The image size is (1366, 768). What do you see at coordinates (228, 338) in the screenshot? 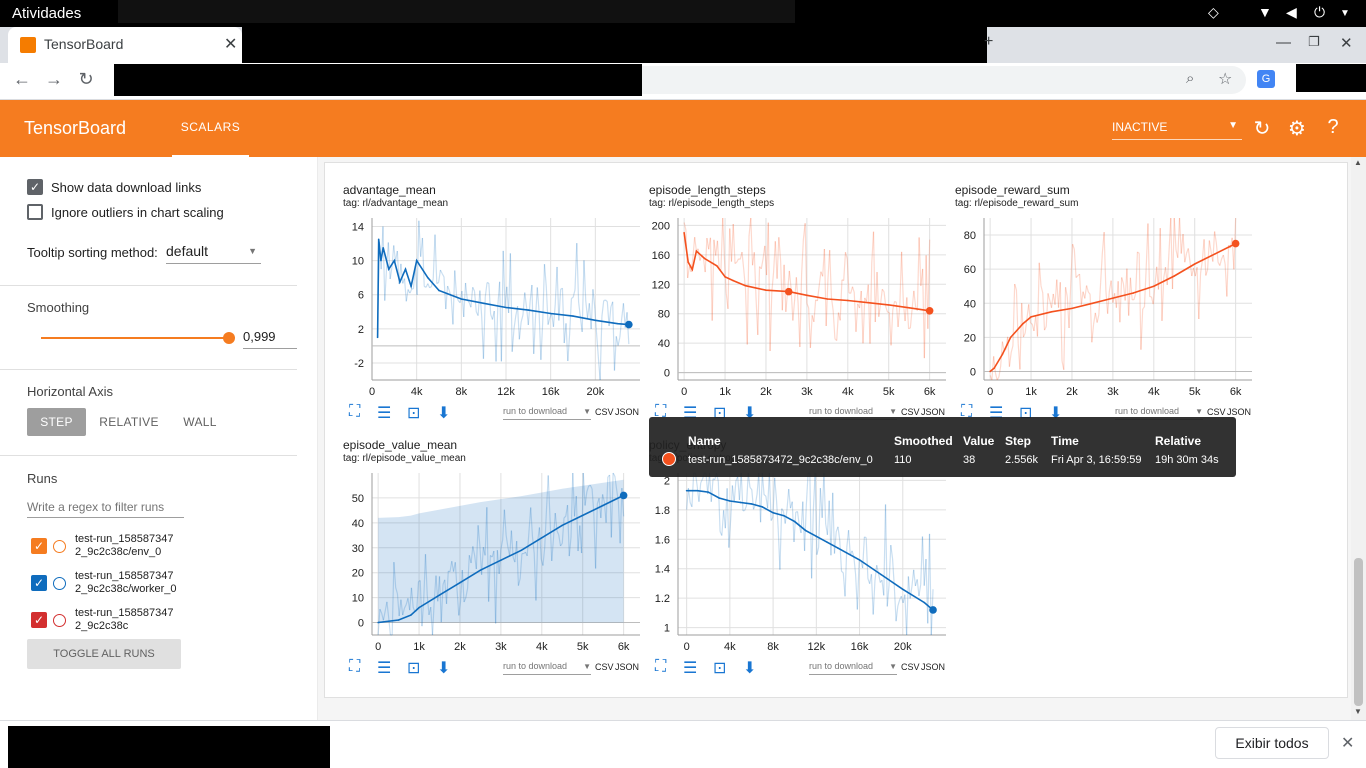
I see `smoothing-slider-handle` at bounding box center [228, 338].